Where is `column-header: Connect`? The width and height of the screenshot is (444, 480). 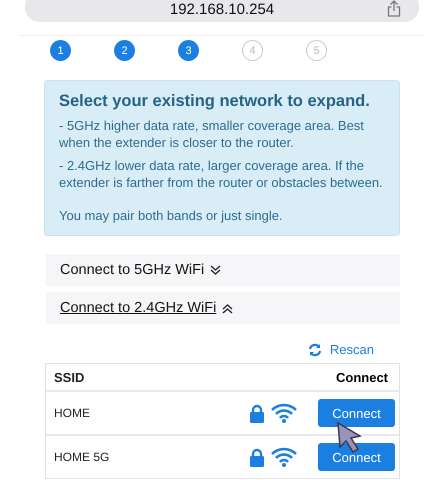 column-header: Connect is located at coordinates (361, 377).